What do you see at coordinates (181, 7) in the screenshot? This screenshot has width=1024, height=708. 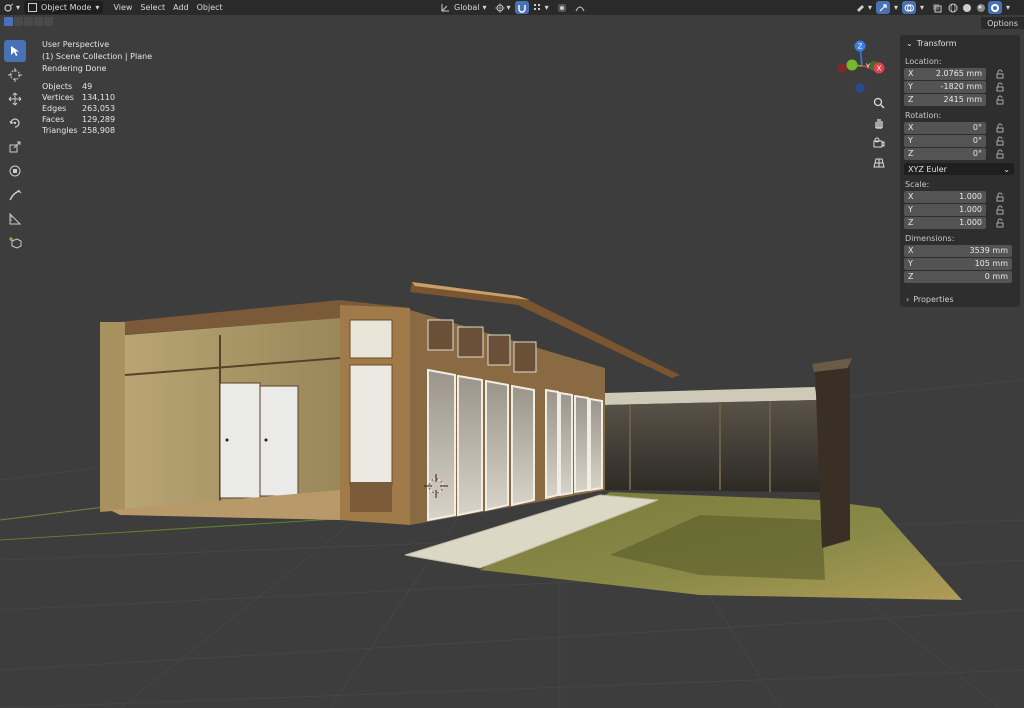 I see `menu-add: Add` at bounding box center [181, 7].